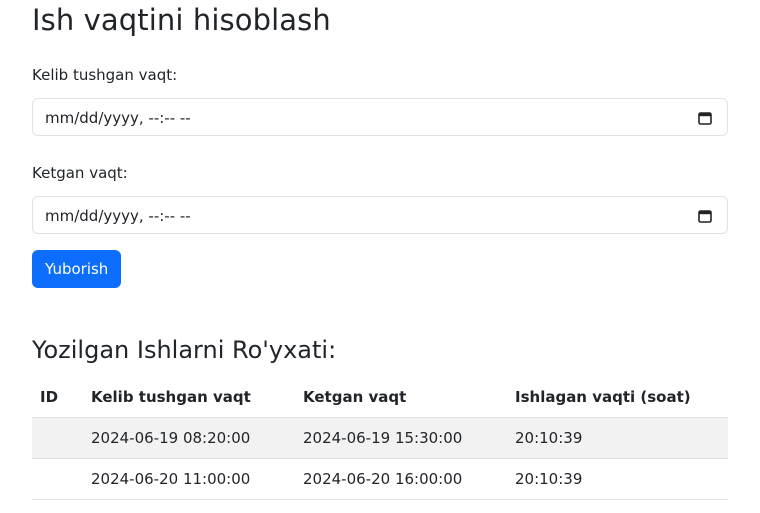 This screenshot has height=513, width=760. Describe the element at coordinates (57, 397) in the screenshot. I see `header-id: ID` at that location.